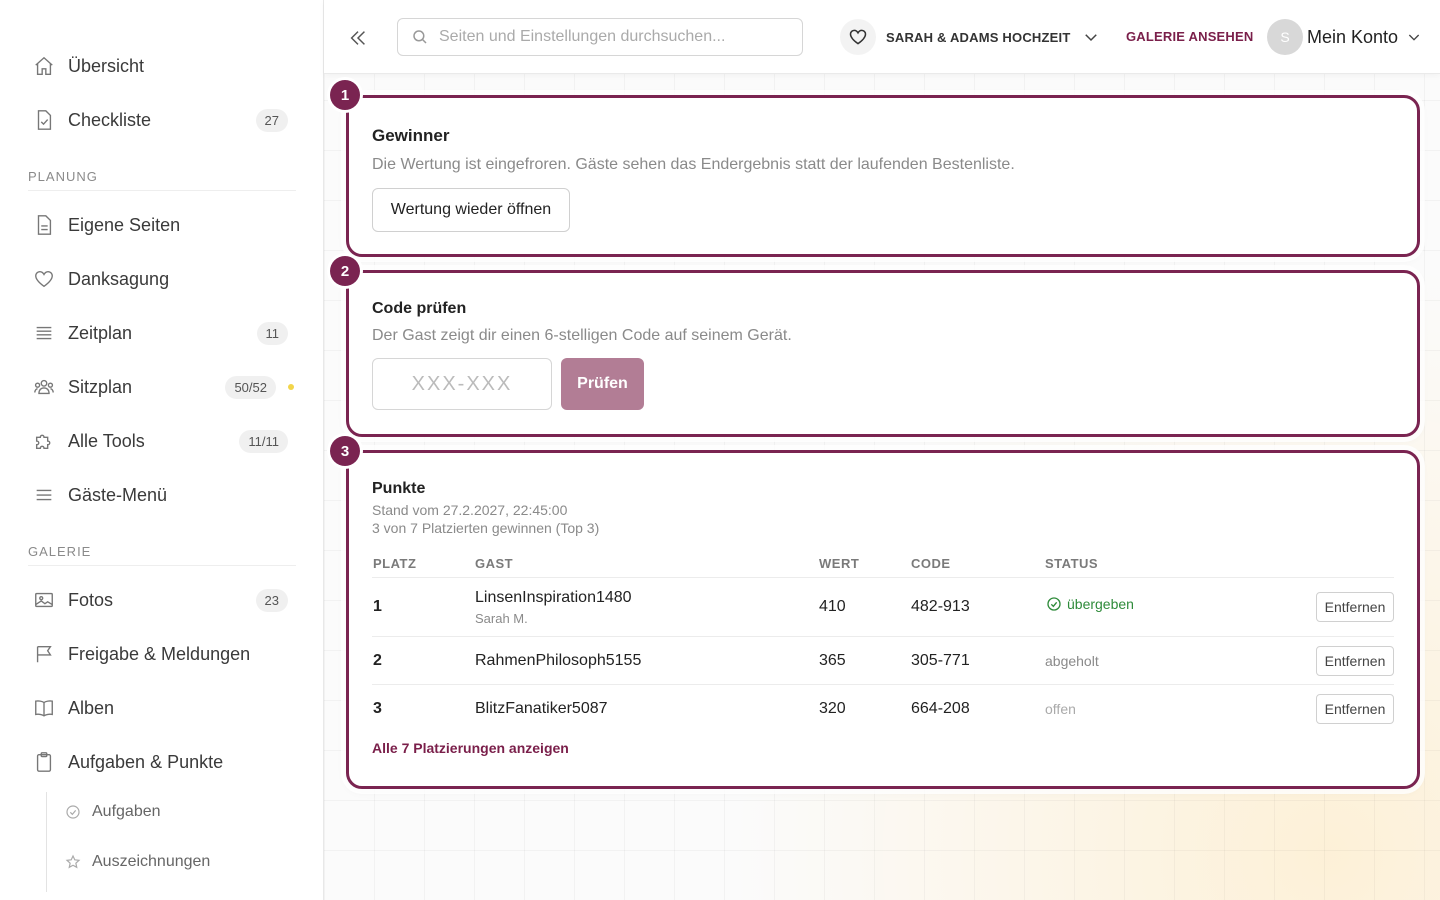 Image resolution: width=1440 pixels, height=900 pixels. I want to click on reopen-scoring-button: Wertung wieder öffnen, so click(471, 210).